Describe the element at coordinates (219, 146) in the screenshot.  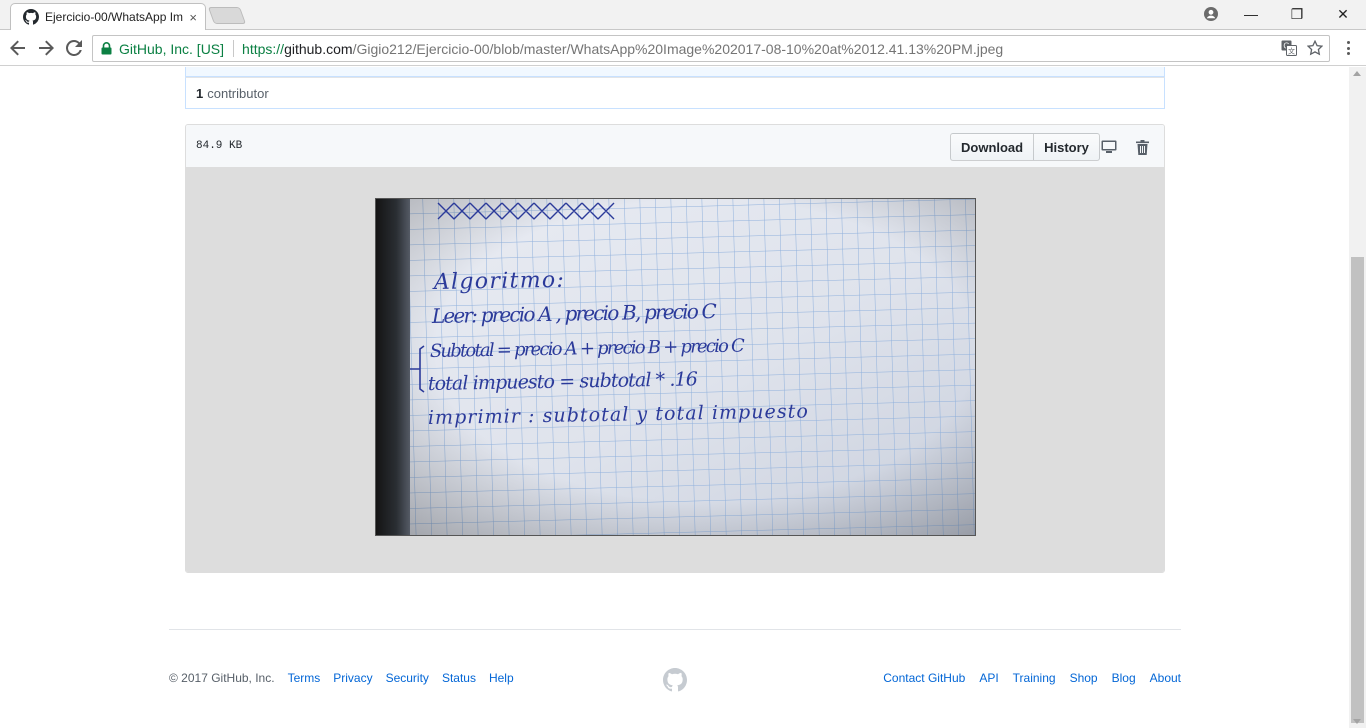
I see `file-size: 84.9 KB` at that location.